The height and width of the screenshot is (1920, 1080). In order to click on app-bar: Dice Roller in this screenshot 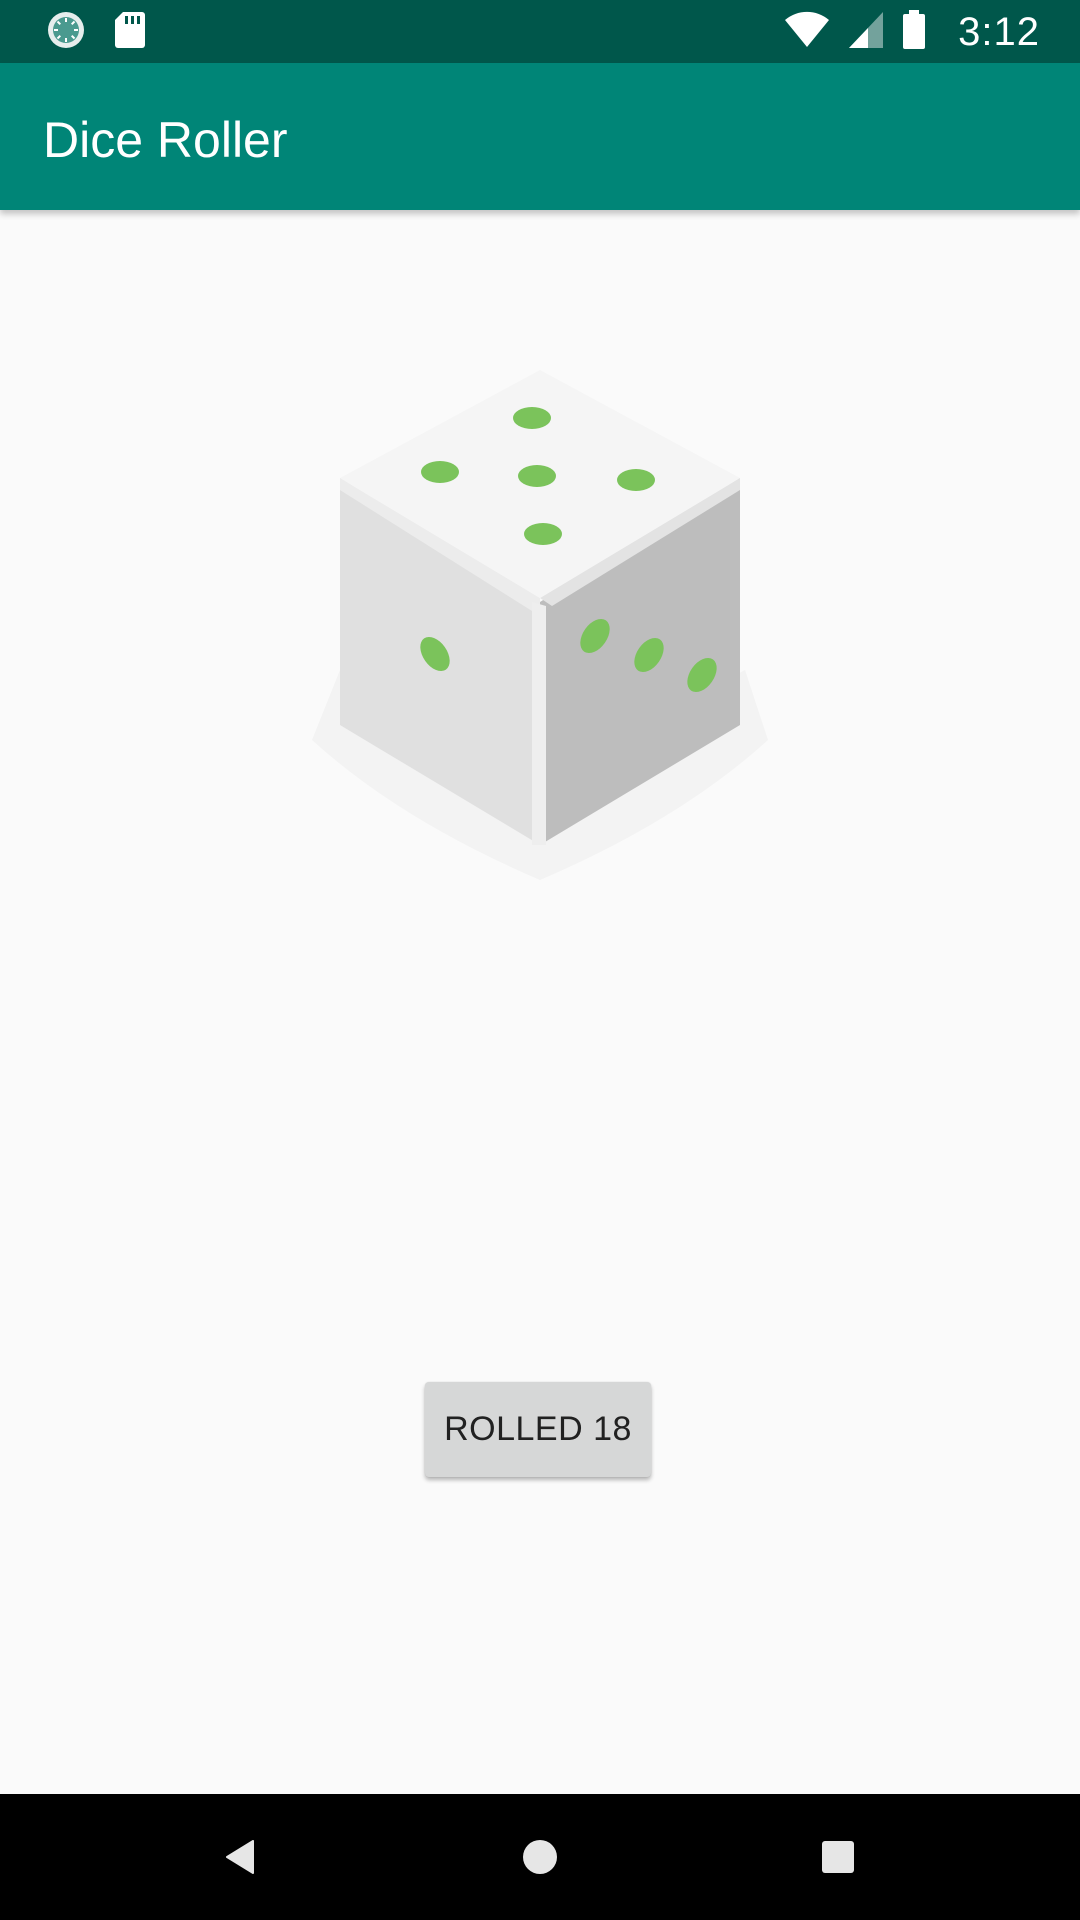, I will do `click(540, 136)`.